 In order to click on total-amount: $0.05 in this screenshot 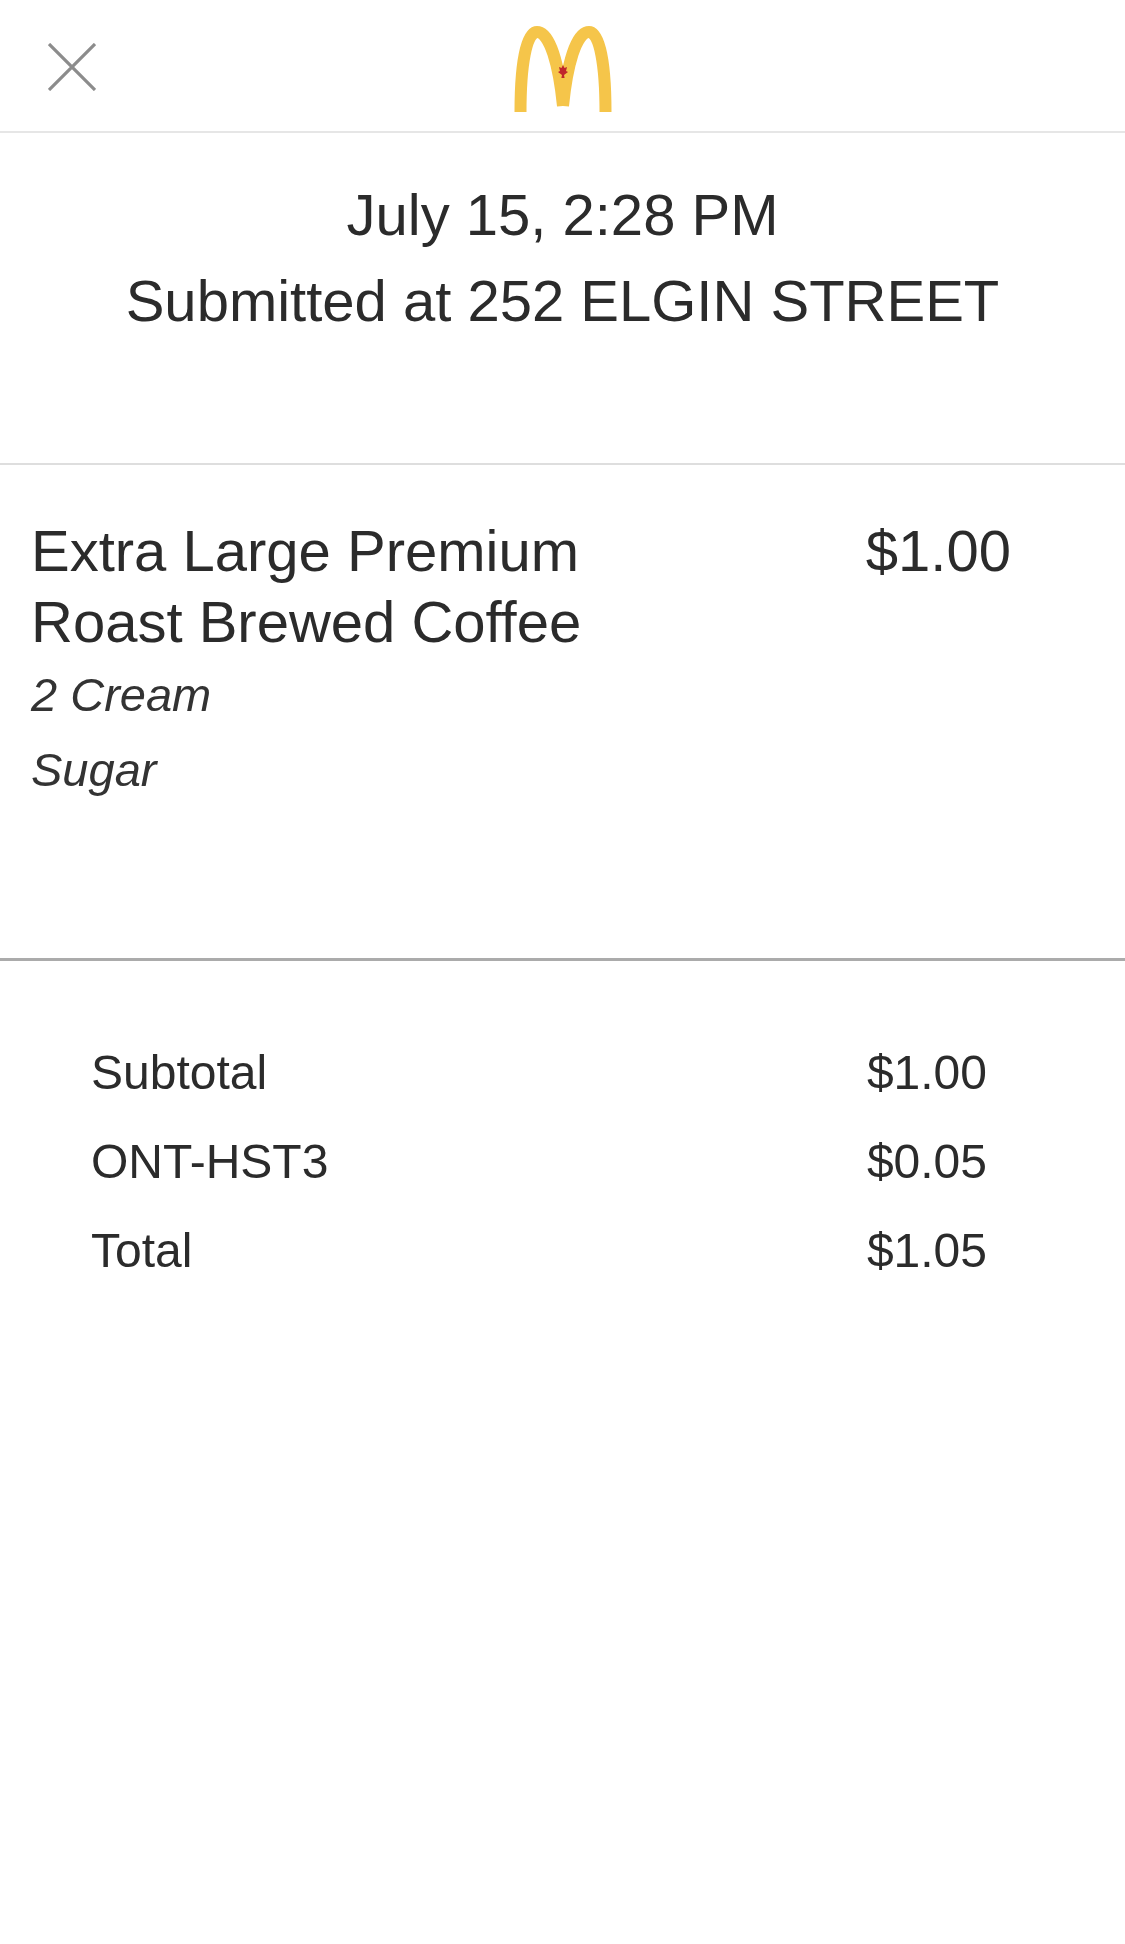, I will do `click(926, 1162)`.